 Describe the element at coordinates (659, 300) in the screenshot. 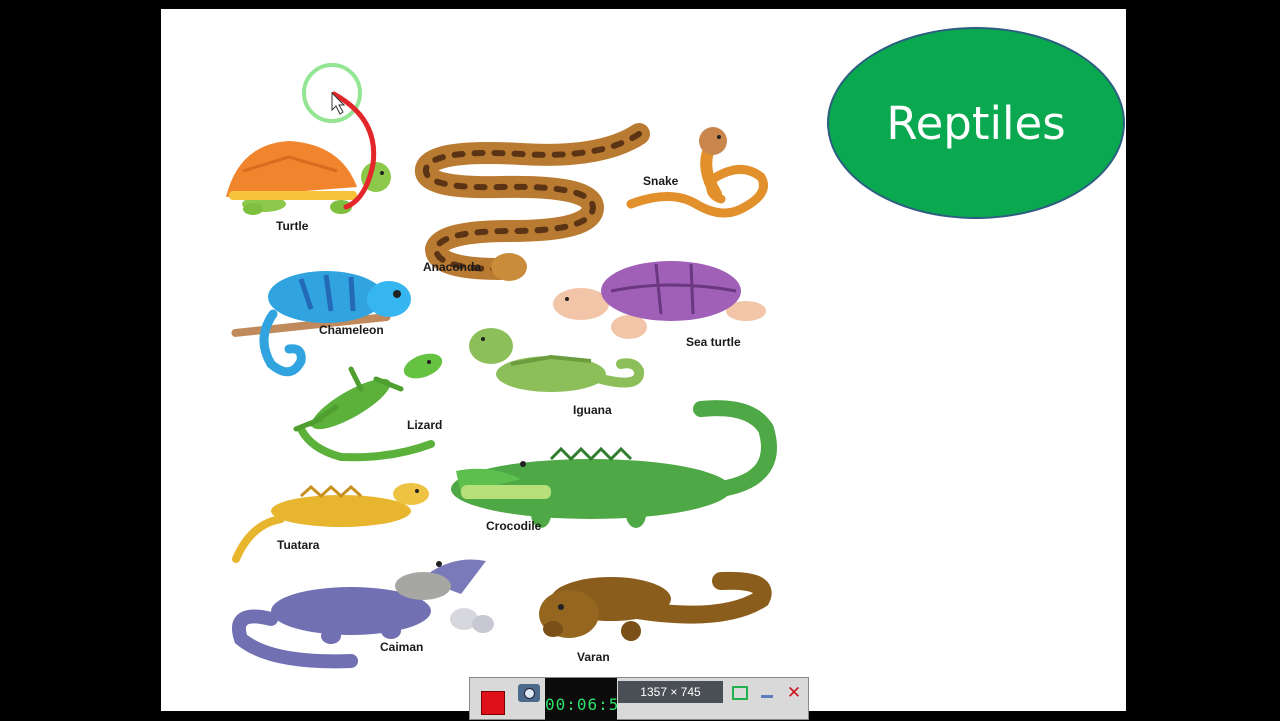

I see `sea-turtle-drawing` at that location.